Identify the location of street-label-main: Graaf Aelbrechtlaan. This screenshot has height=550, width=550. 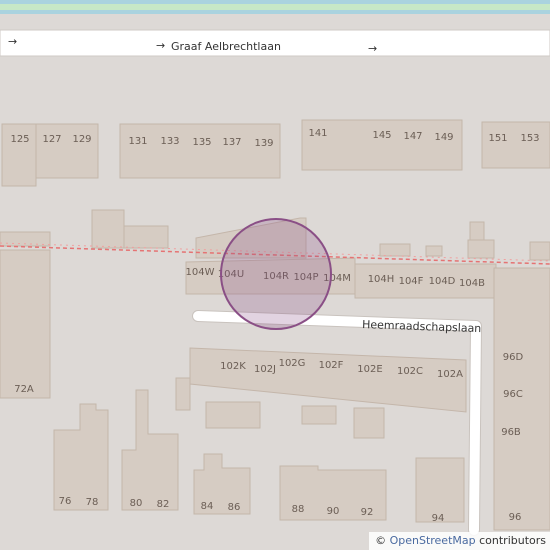
(226, 46).